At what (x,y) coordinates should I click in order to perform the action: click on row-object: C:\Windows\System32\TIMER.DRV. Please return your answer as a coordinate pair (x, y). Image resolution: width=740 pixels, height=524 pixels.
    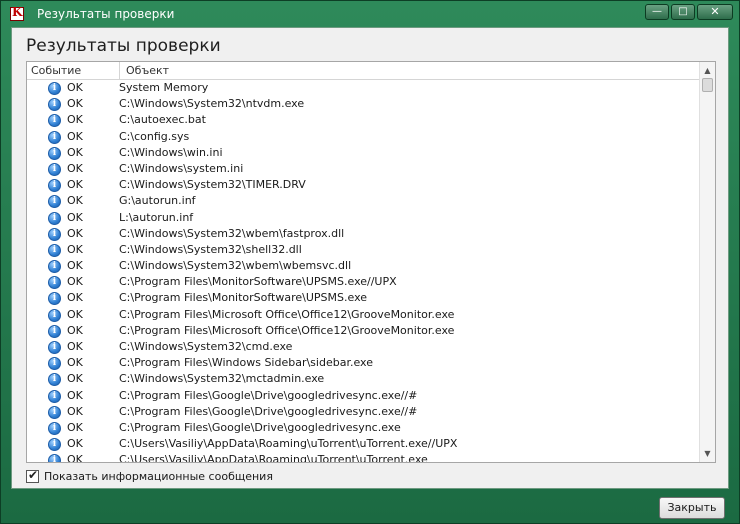
    Looking at the image, I should click on (212, 185).